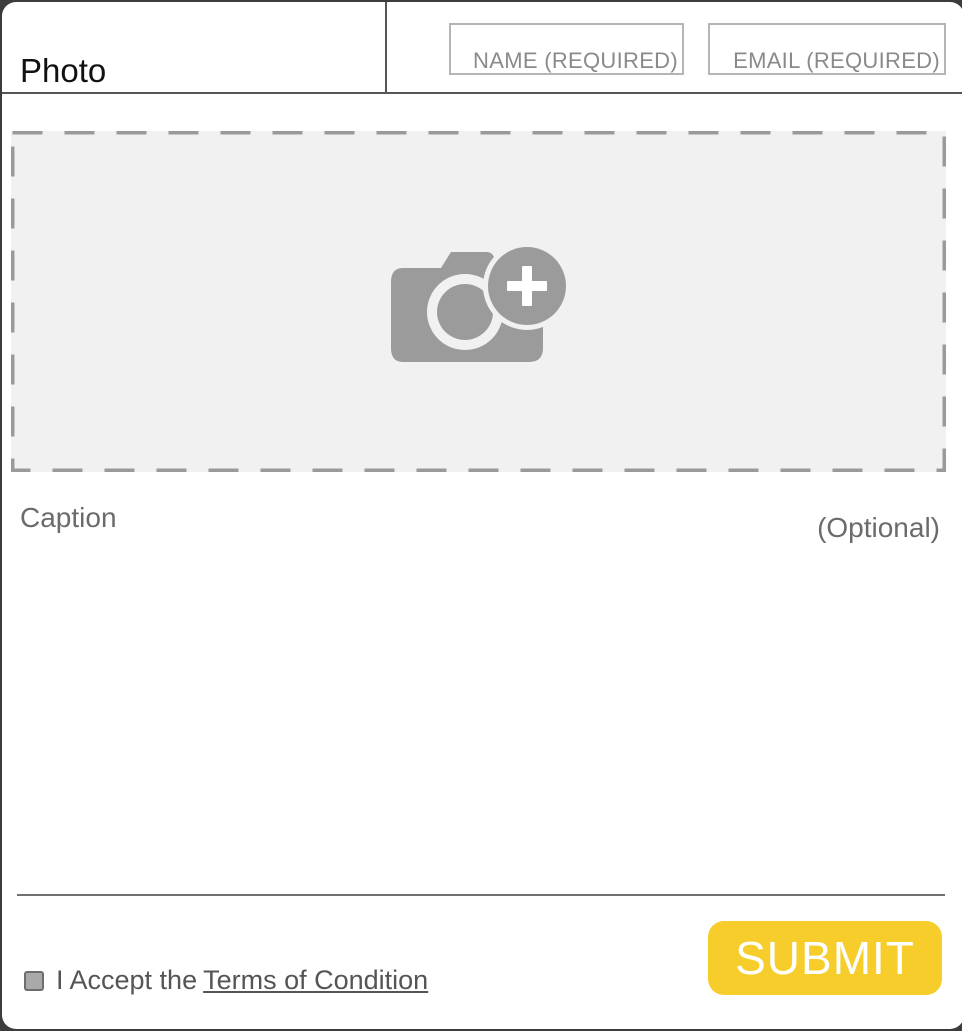 This screenshot has height=1031, width=962. I want to click on camera-add-icon, so click(480, 302).